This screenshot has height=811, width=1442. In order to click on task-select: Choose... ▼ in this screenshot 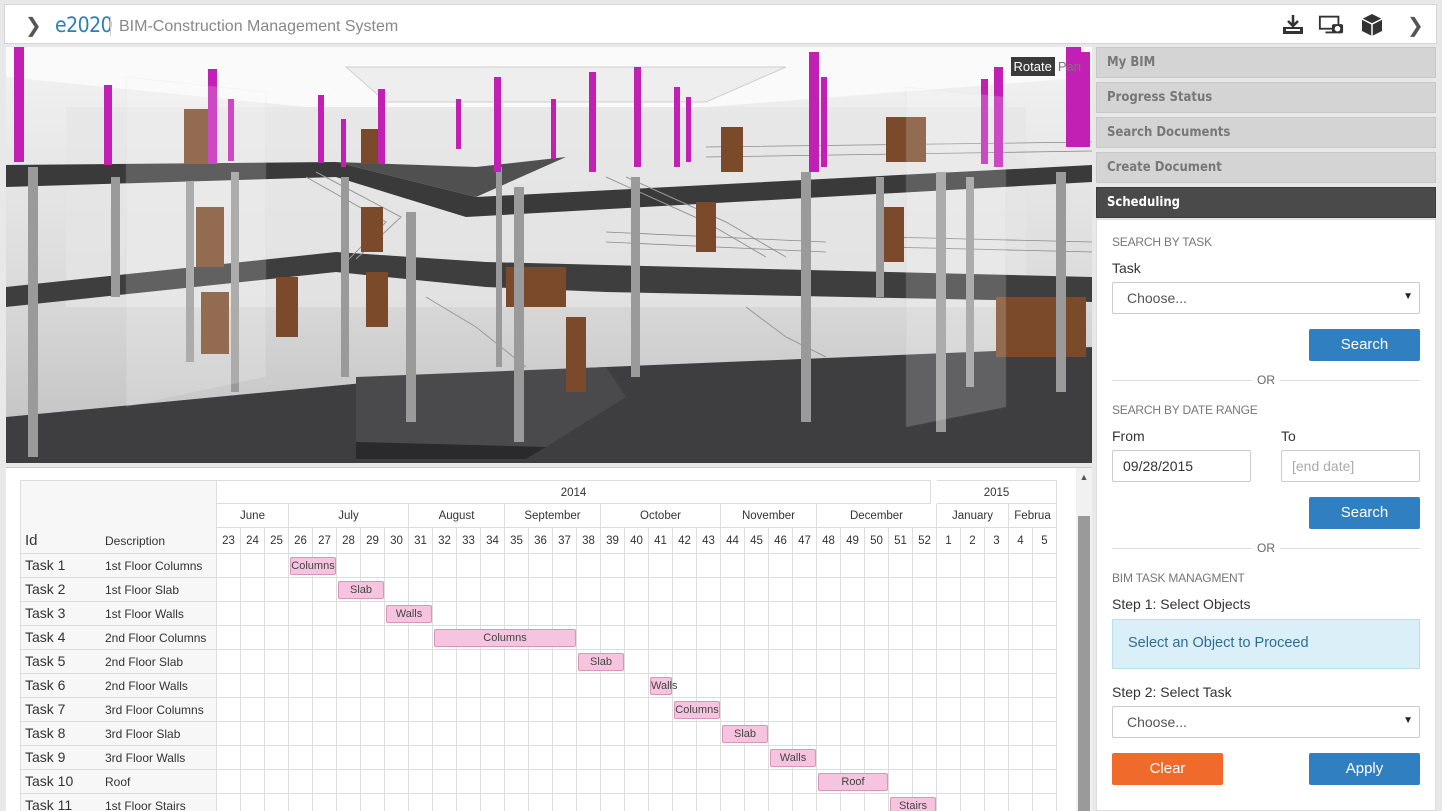, I will do `click(1266, 298)`.